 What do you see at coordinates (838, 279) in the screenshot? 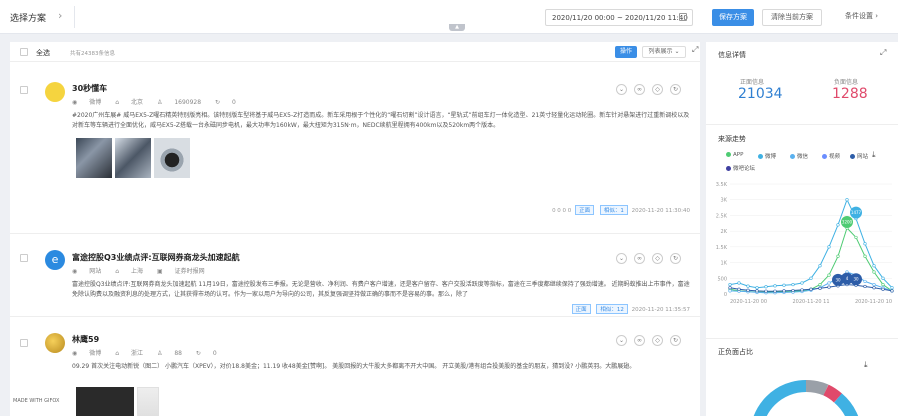
I see `point-label: 30` at bounding box center [838, 279].